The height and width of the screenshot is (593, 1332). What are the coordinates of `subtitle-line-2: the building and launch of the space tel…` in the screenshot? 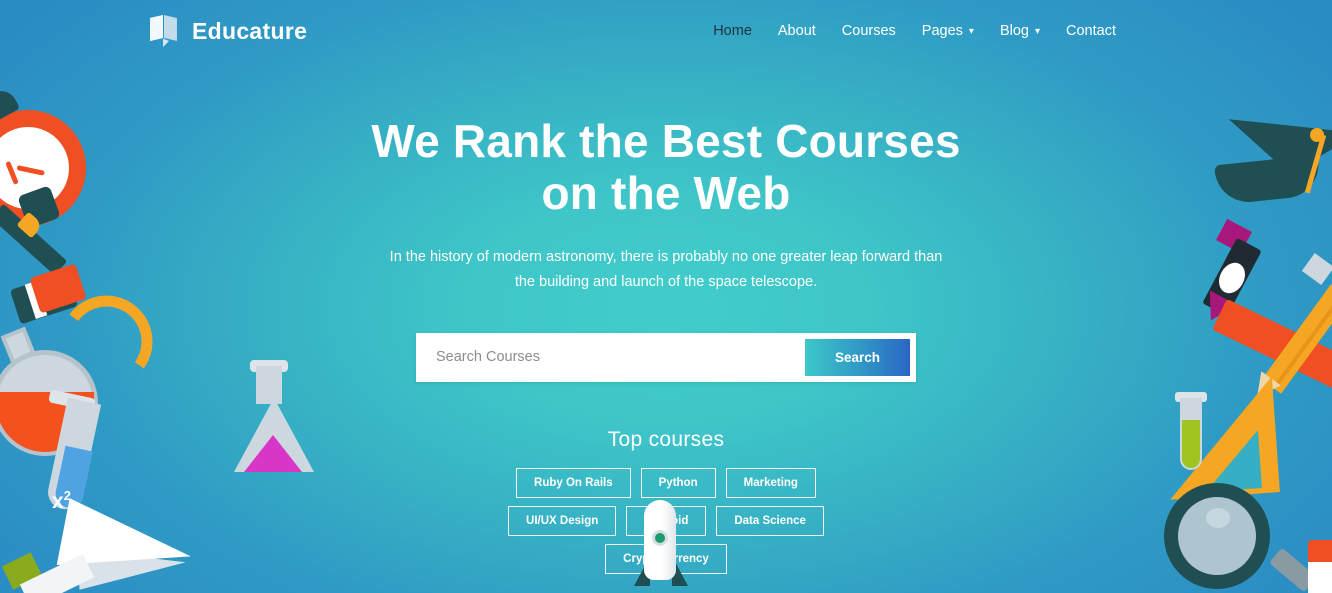 It's located at (666, 281).